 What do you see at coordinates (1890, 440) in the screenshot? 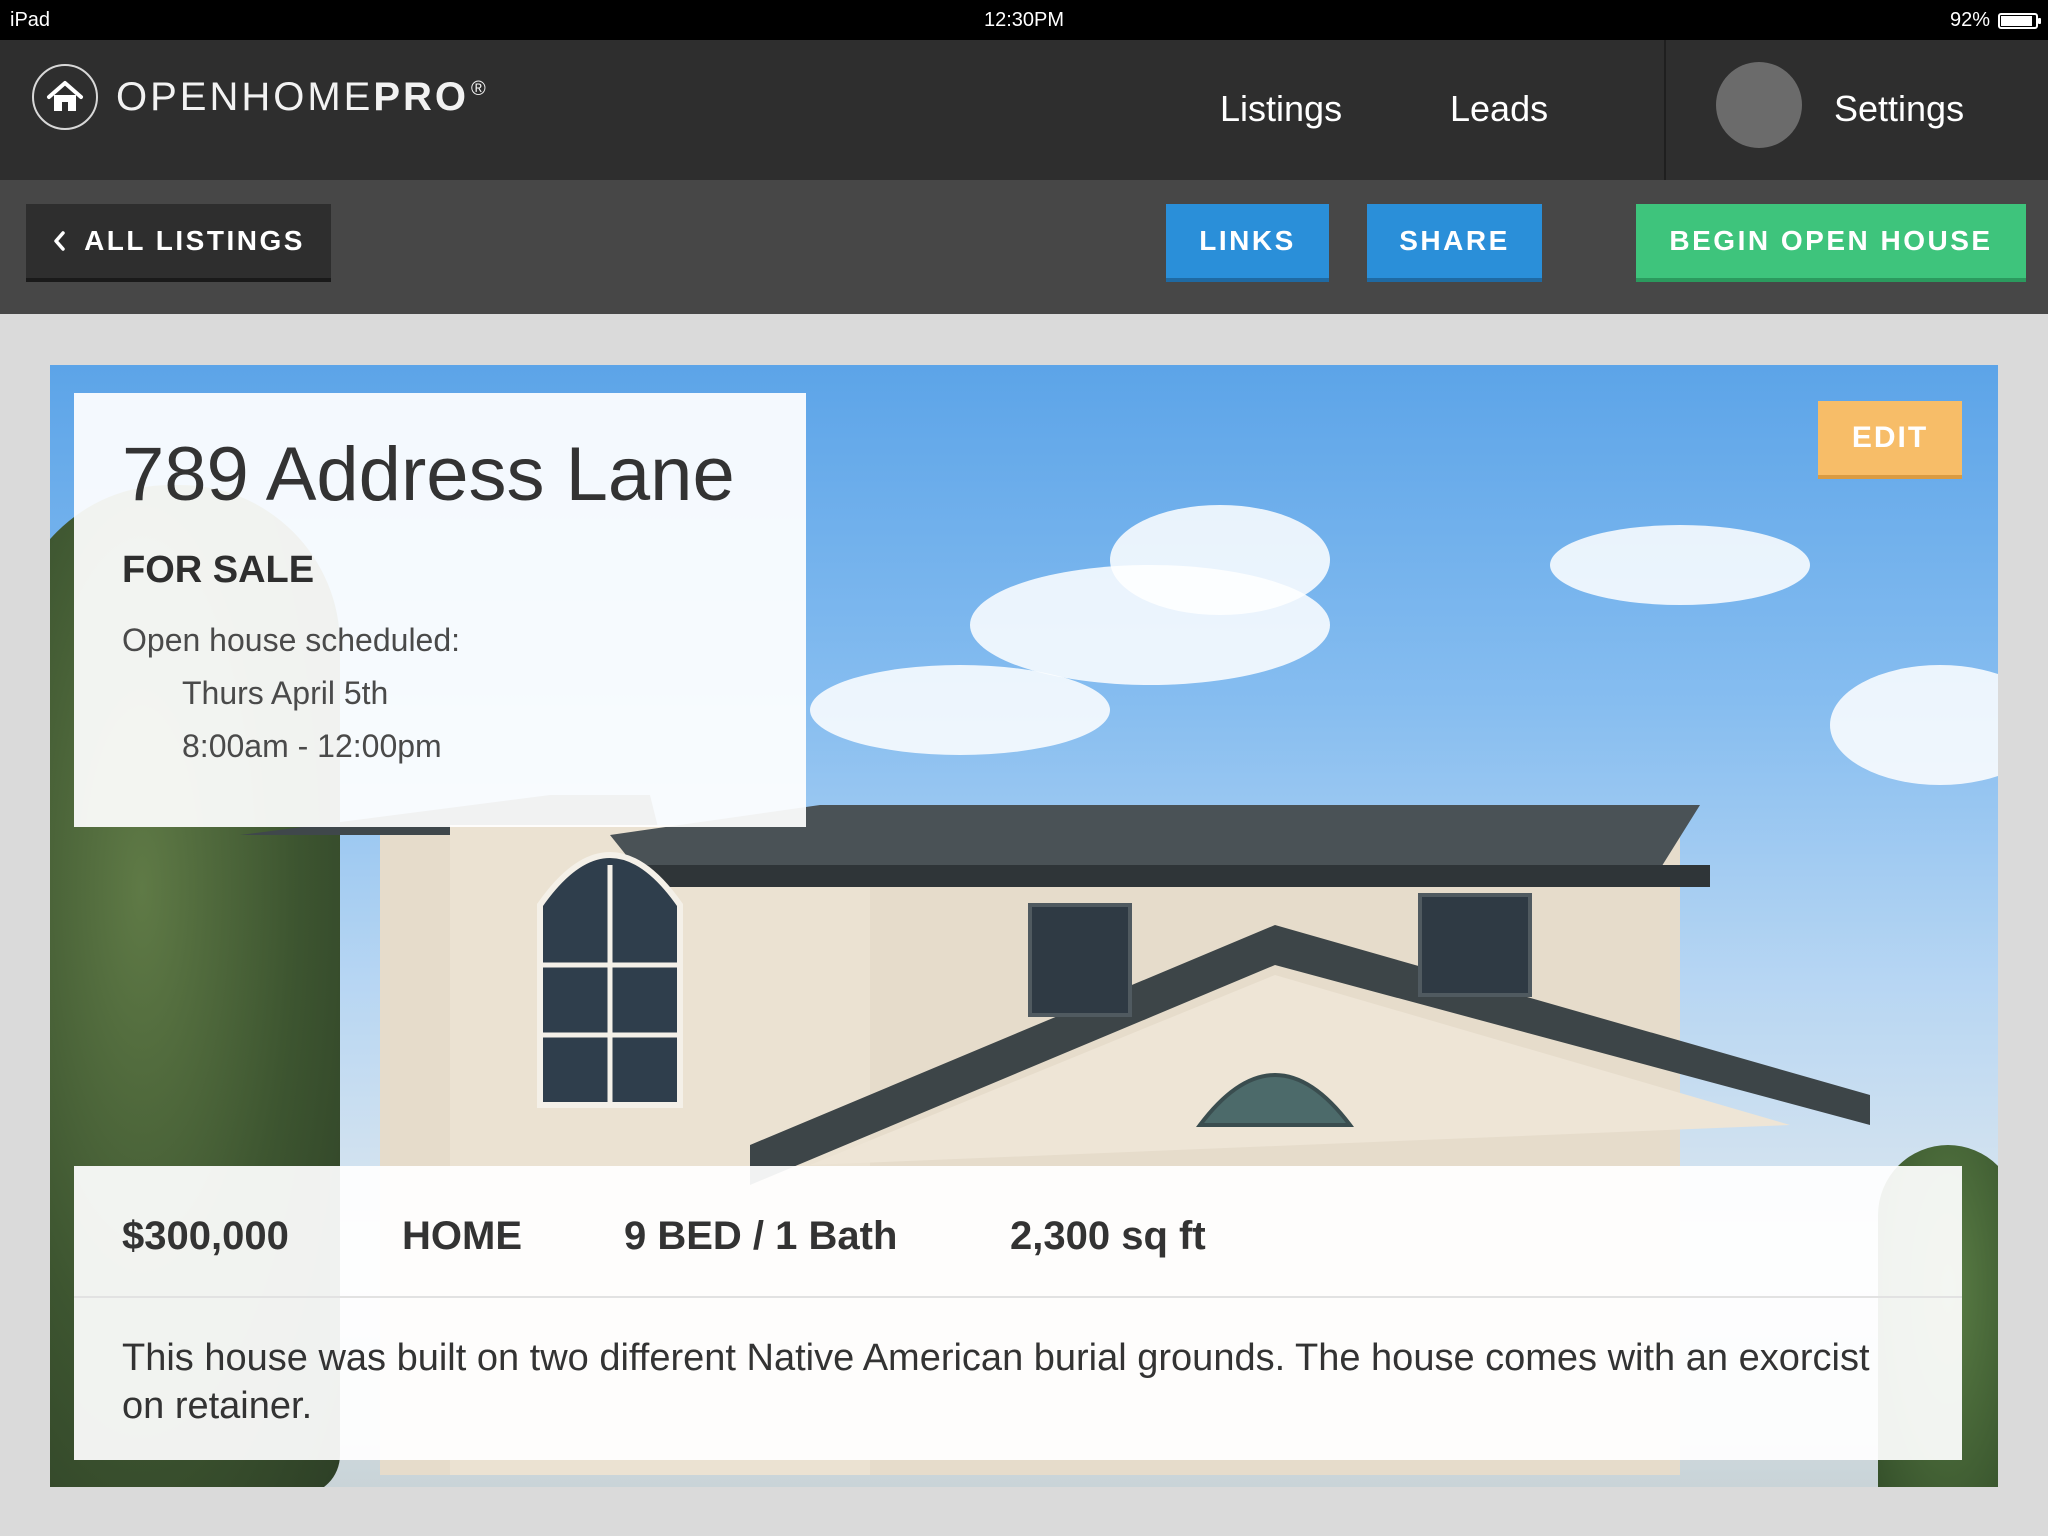
I see `edit-listing-button: EDIT` at bounding box center [1890, 440].